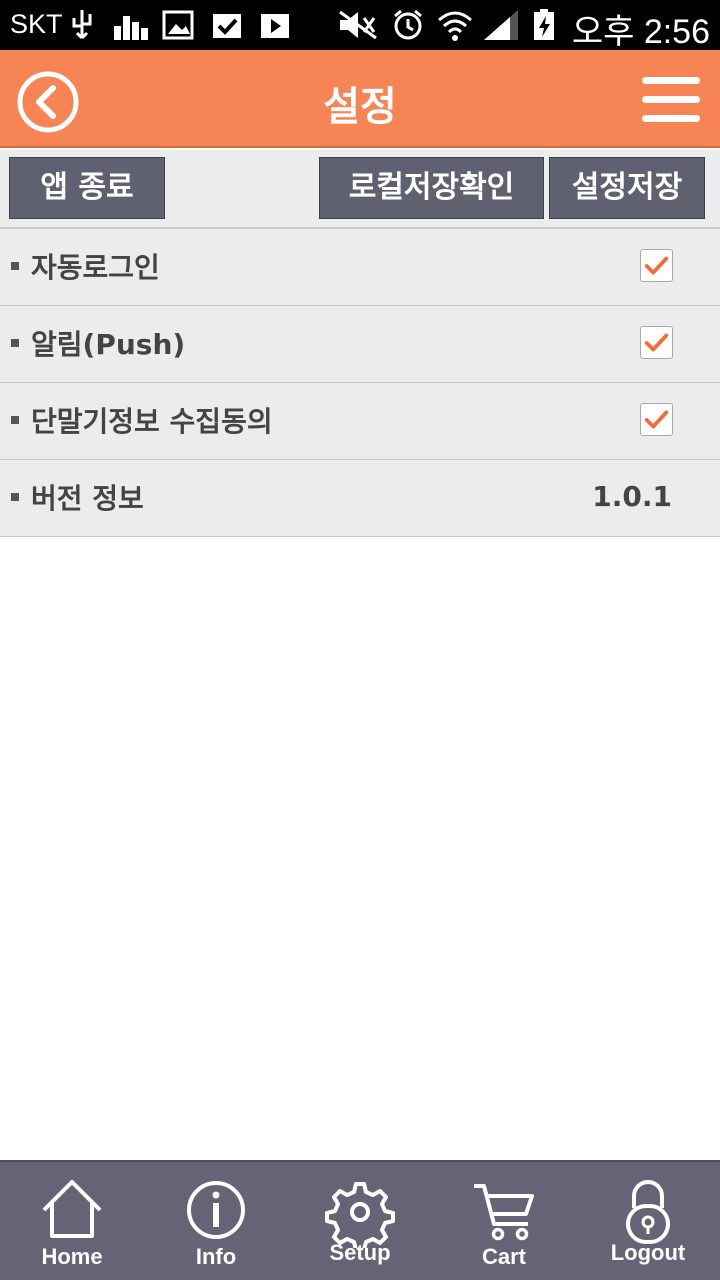 This screenshot has width=720, height=1280. Describe the element at coordinates (360, 421) in the screenshot. I see `setting-row-device-info-consent: 단말기정보 수집동의` at that location.